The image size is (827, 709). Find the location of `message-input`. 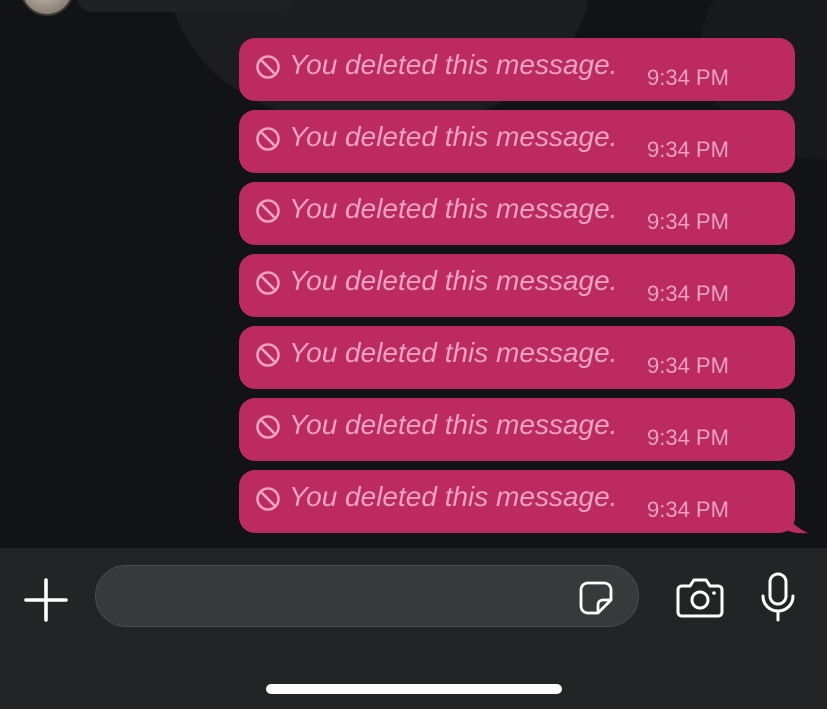

message-input is located at coordinates (340, 597).